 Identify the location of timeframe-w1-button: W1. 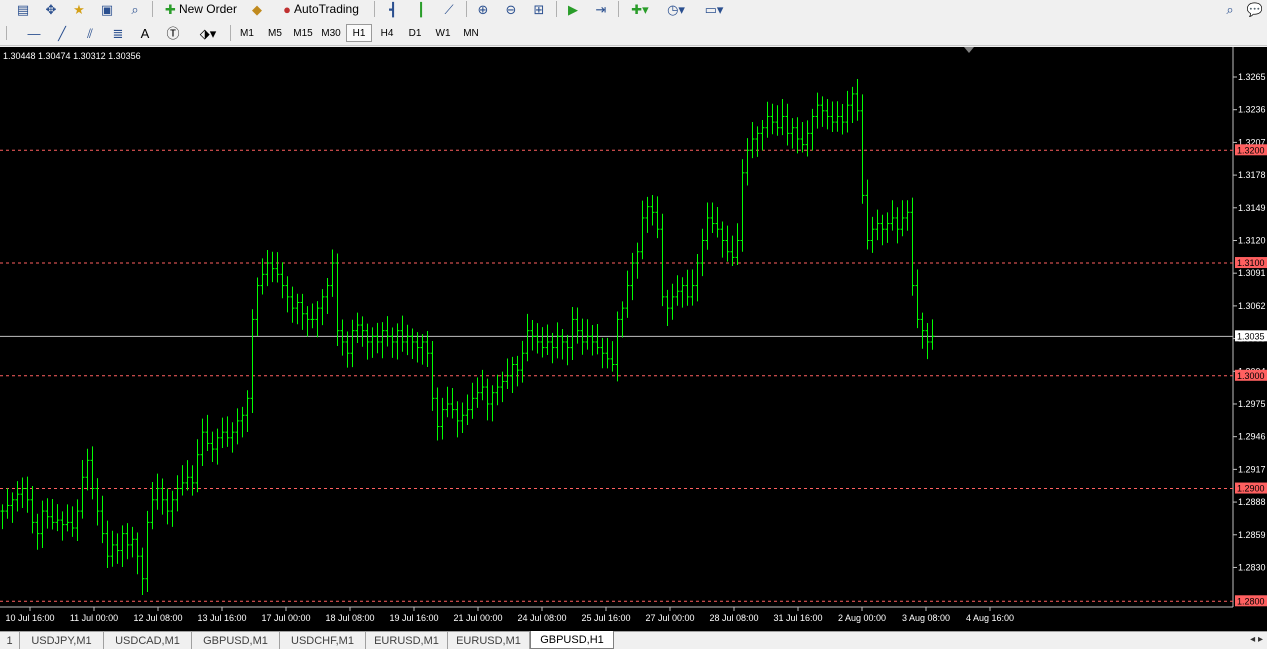
(443, 33).